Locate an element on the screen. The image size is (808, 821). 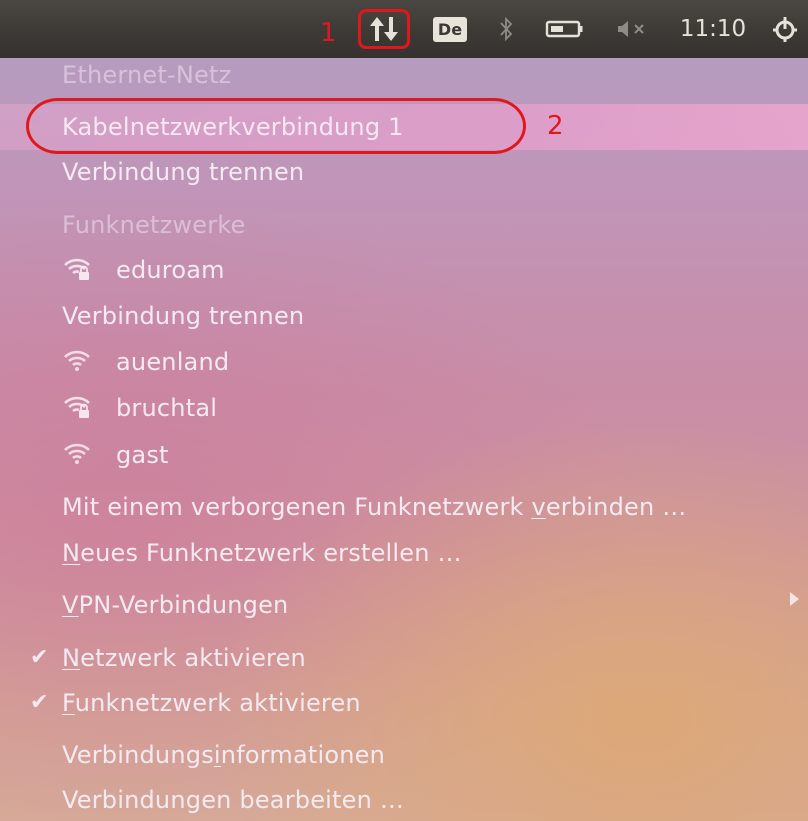
power-gear-icon is located at coordinates (785, 29).